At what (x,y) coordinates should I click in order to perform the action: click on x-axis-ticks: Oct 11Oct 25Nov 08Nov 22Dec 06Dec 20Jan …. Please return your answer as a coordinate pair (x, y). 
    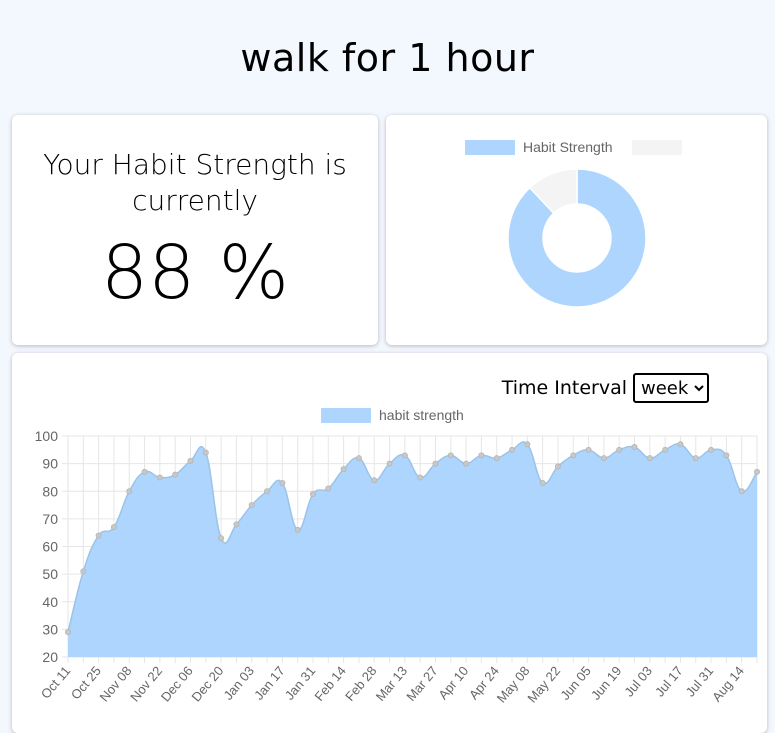
    Looking at the image, I should click on (392, 684).